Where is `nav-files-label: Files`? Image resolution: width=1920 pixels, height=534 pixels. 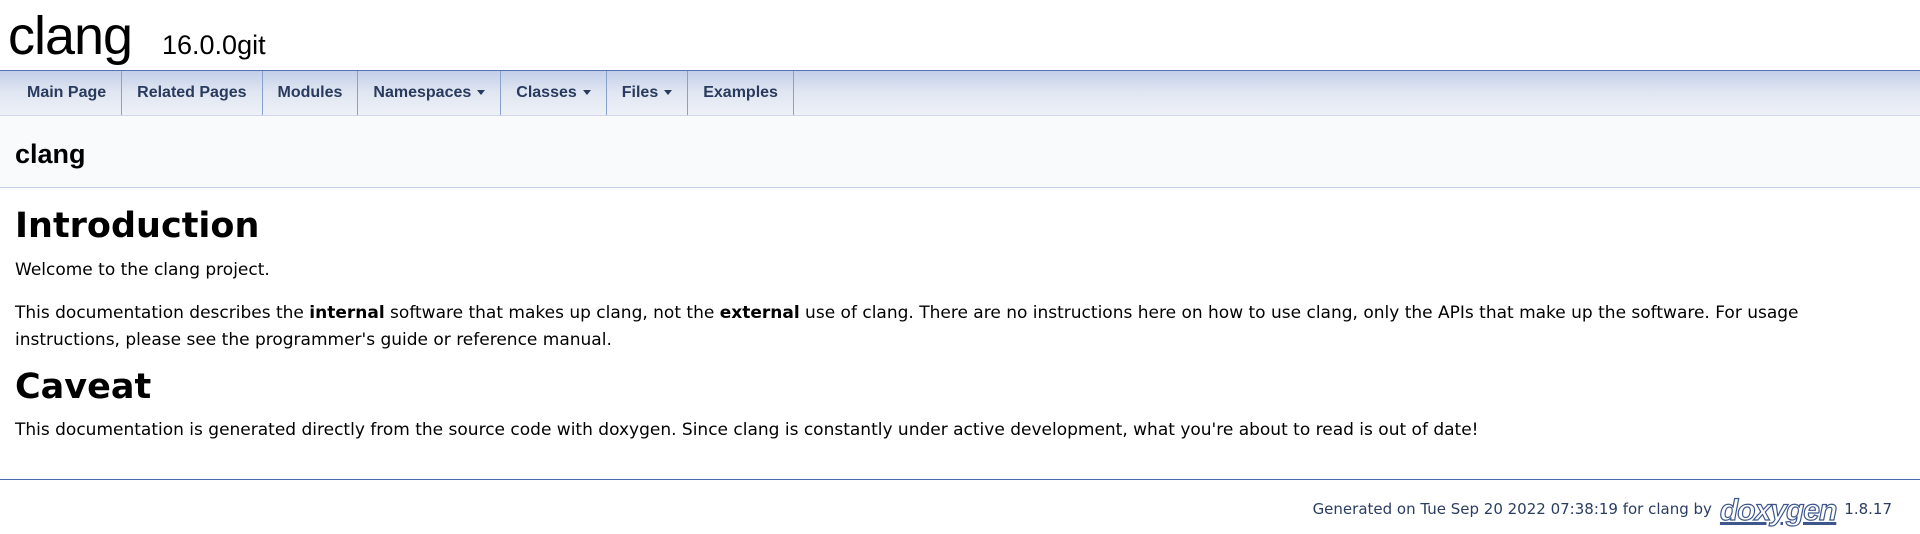 nav-files-label: Files is located at coordinates (640, 92).